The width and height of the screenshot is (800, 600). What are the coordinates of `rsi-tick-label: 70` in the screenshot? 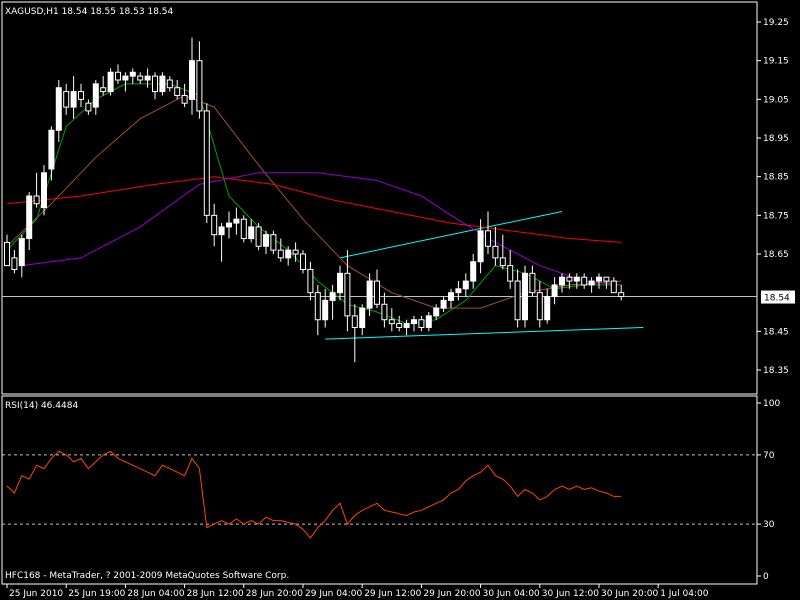 It's located at (769, 456).